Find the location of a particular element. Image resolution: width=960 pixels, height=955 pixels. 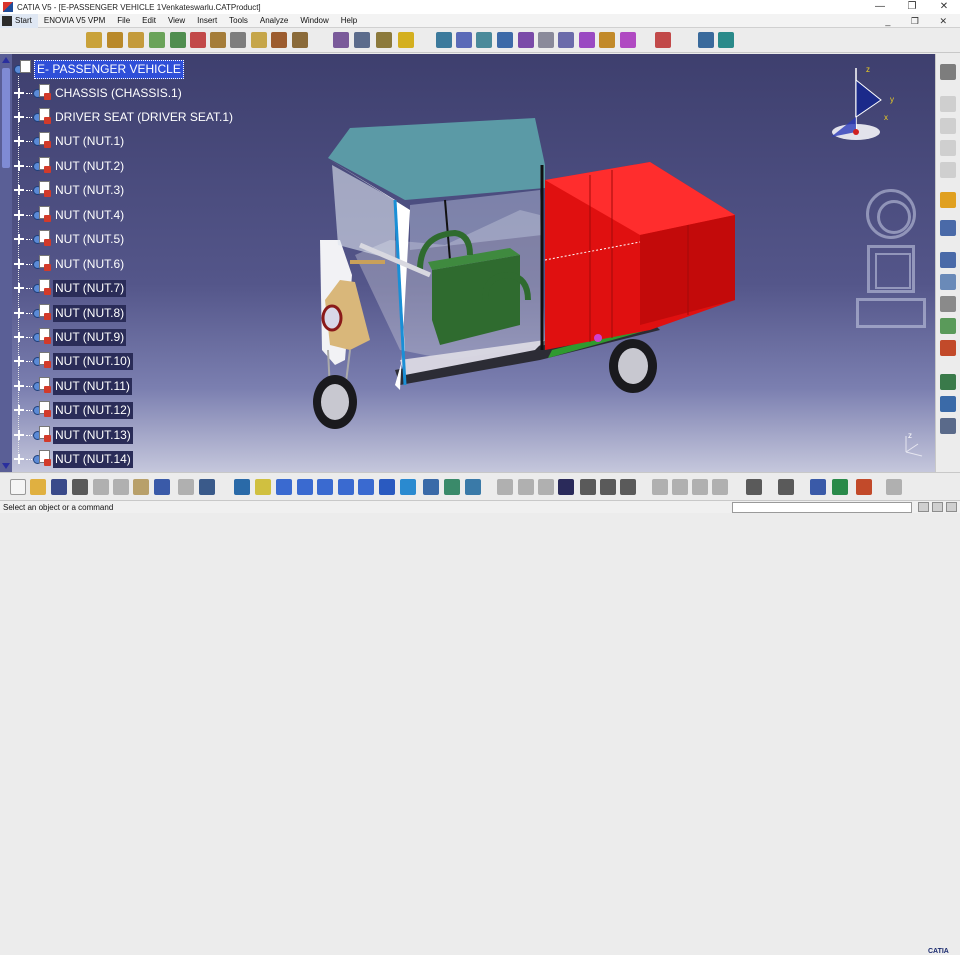

law-icon is located at coordinates (546, 487).